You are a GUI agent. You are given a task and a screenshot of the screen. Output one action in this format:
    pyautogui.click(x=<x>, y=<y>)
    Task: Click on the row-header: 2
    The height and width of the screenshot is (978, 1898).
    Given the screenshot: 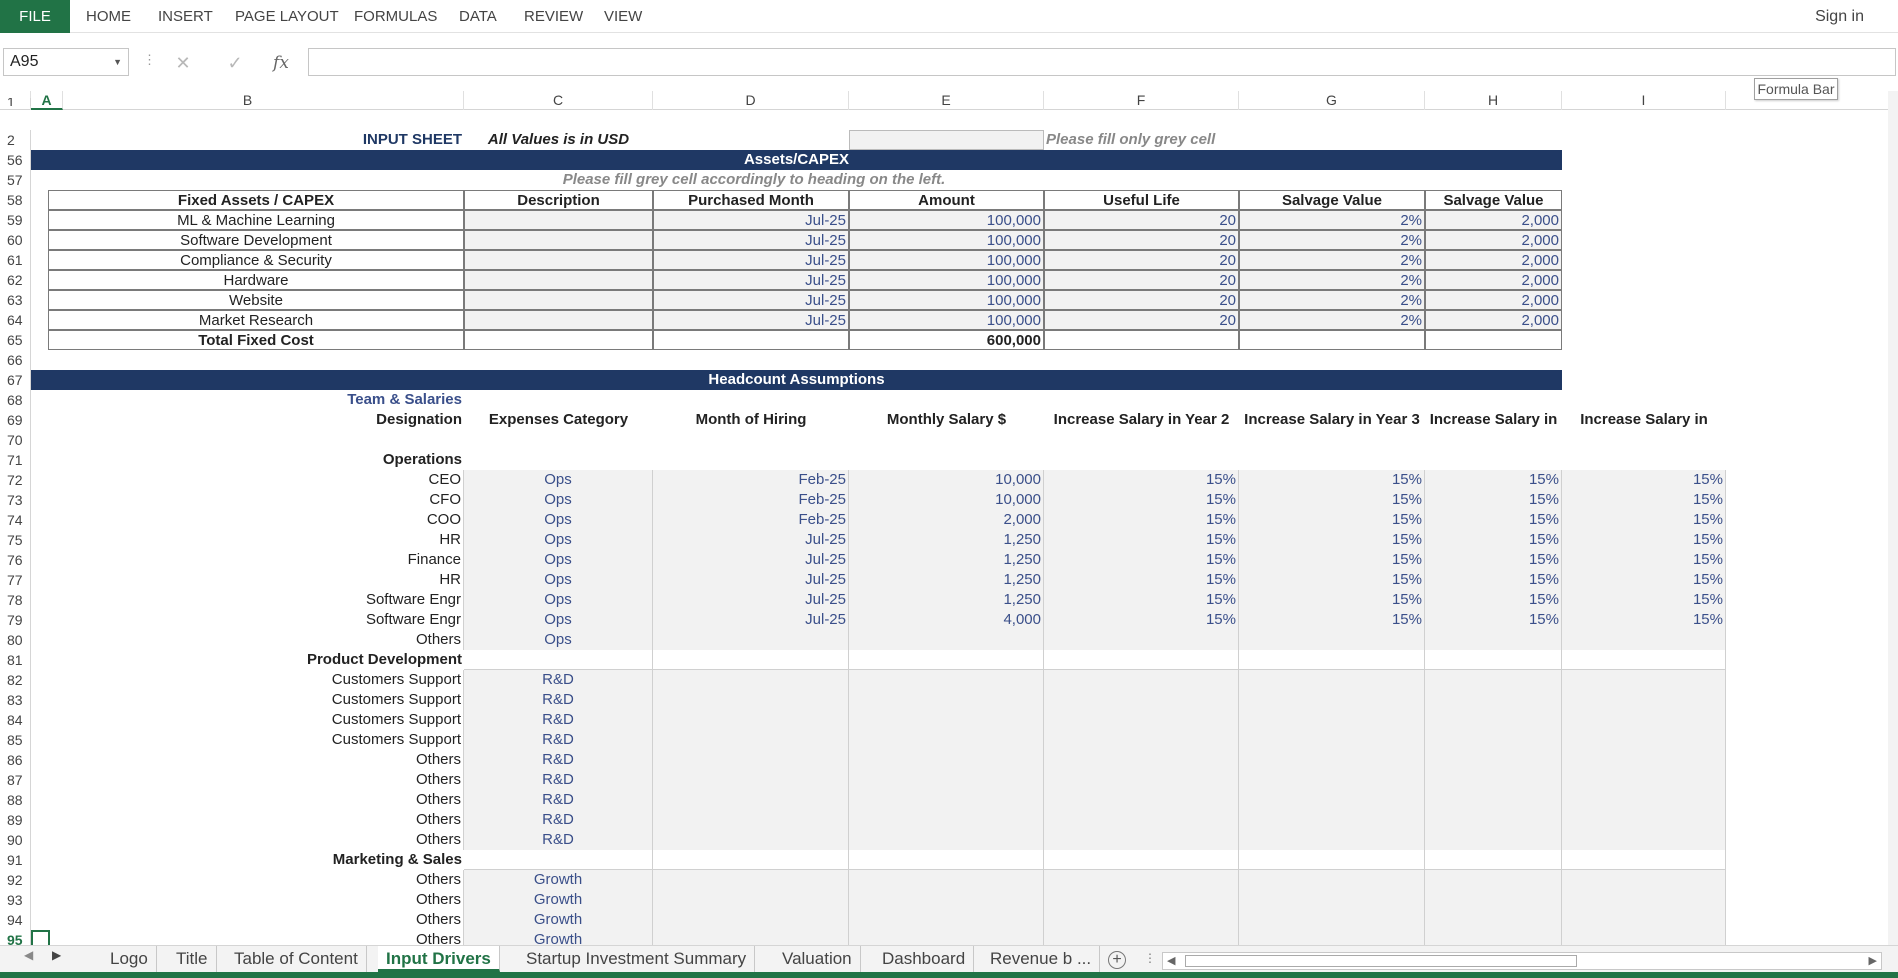 What is the action you would take?
    pyautogui.click(x=15, y=140)
    